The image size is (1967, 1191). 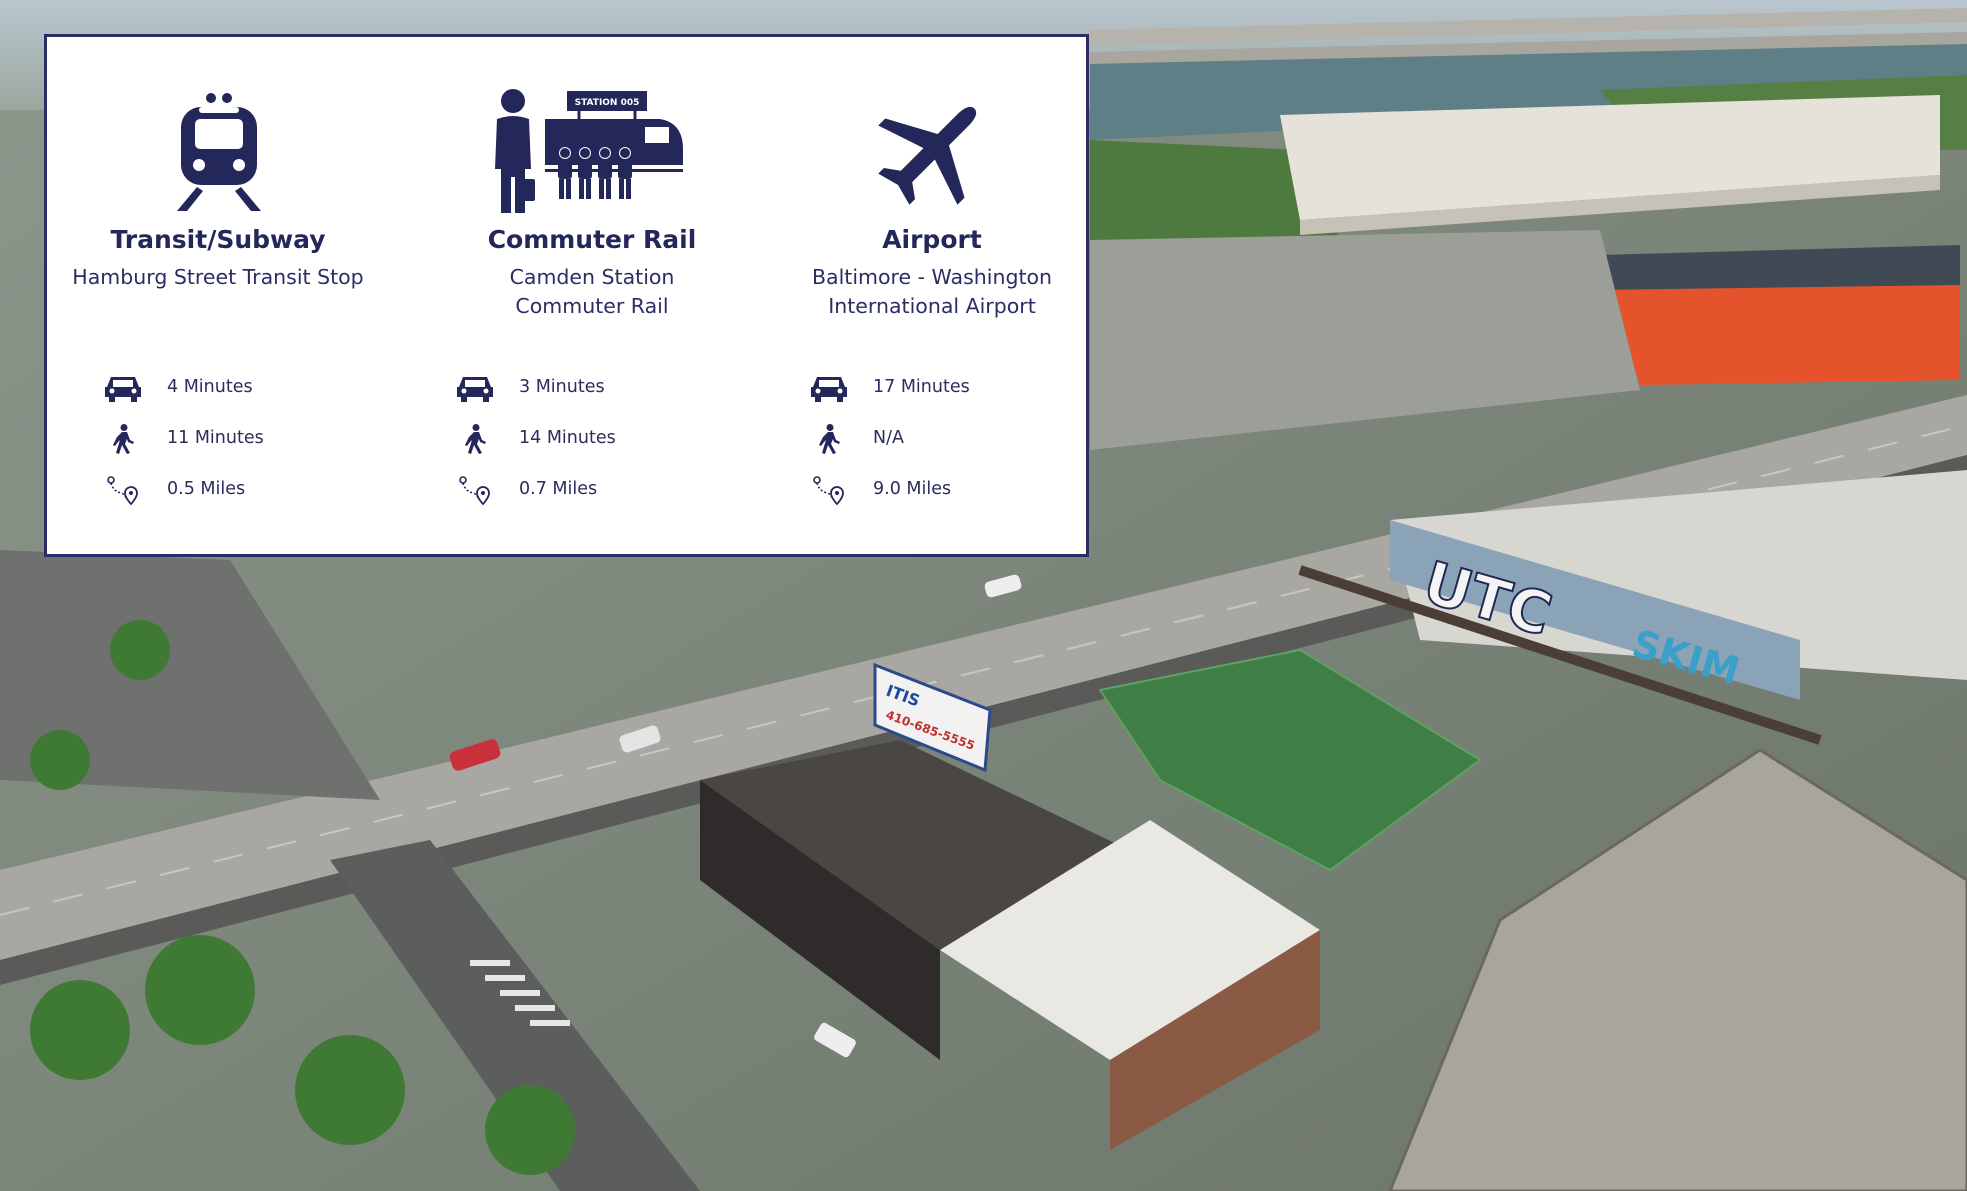 What do you see at coordinates (888, 438) in the screenshot?
I see `airport-walk-time: N/A` at bounding box center [888, 438].